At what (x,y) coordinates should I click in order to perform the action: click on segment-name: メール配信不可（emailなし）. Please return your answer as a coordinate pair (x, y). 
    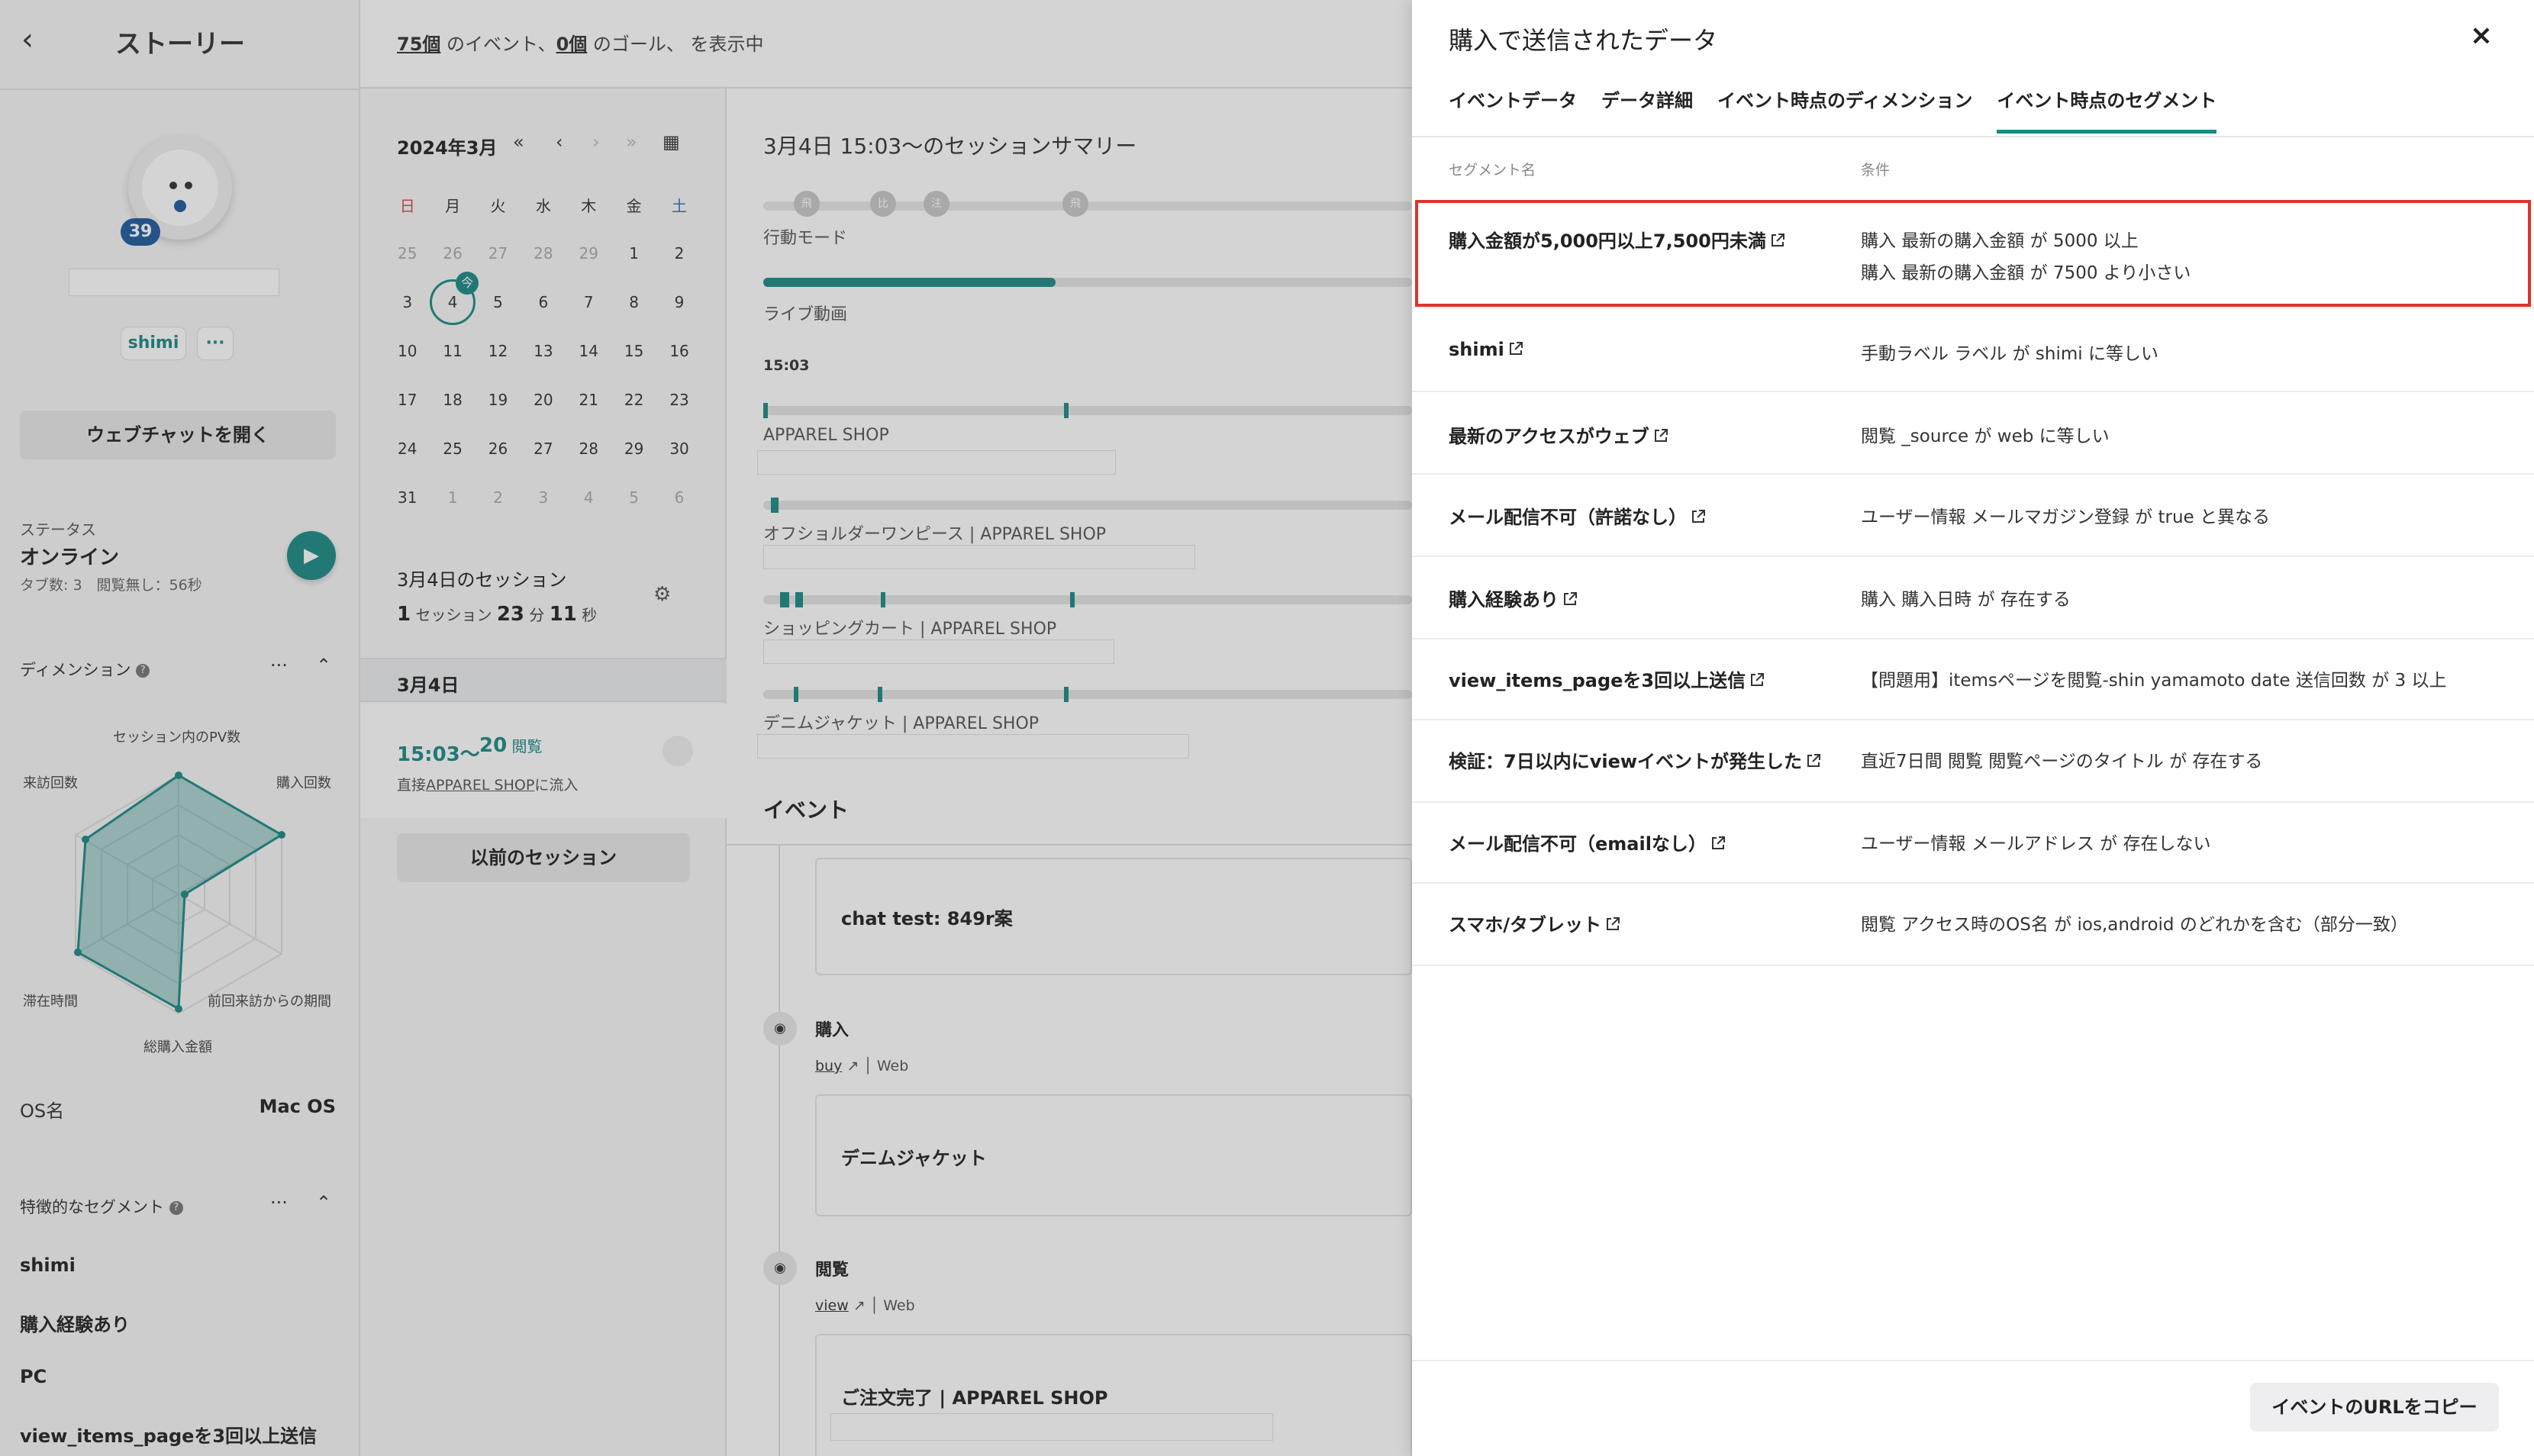
    Looking at the image, I should click on (1578, 844).